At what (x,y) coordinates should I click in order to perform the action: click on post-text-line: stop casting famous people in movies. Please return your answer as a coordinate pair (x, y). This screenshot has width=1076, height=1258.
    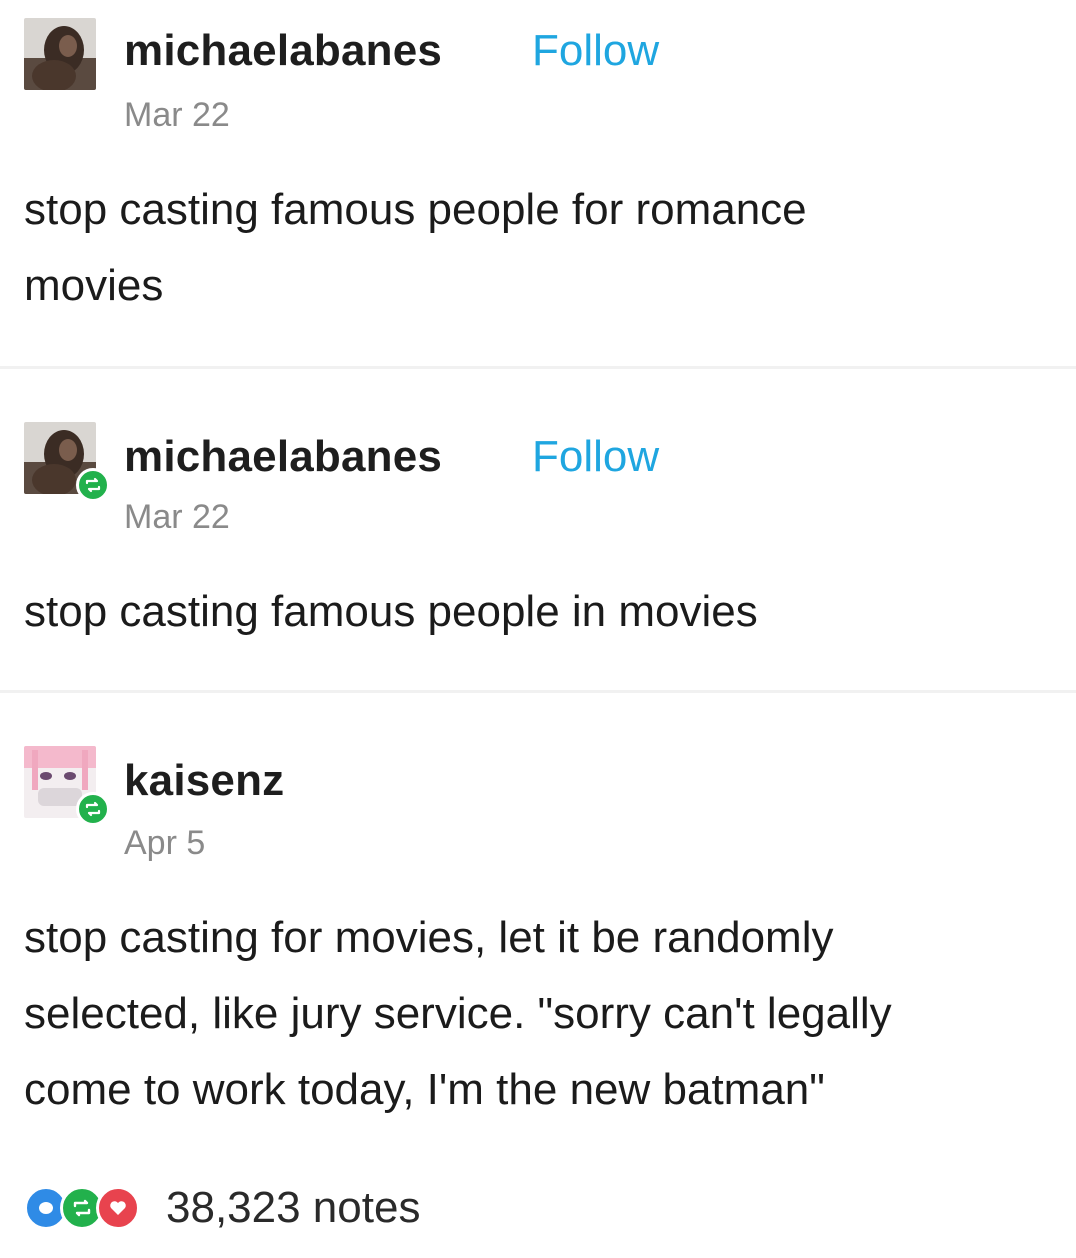
    Looking at the image, I should click on (391, 611).